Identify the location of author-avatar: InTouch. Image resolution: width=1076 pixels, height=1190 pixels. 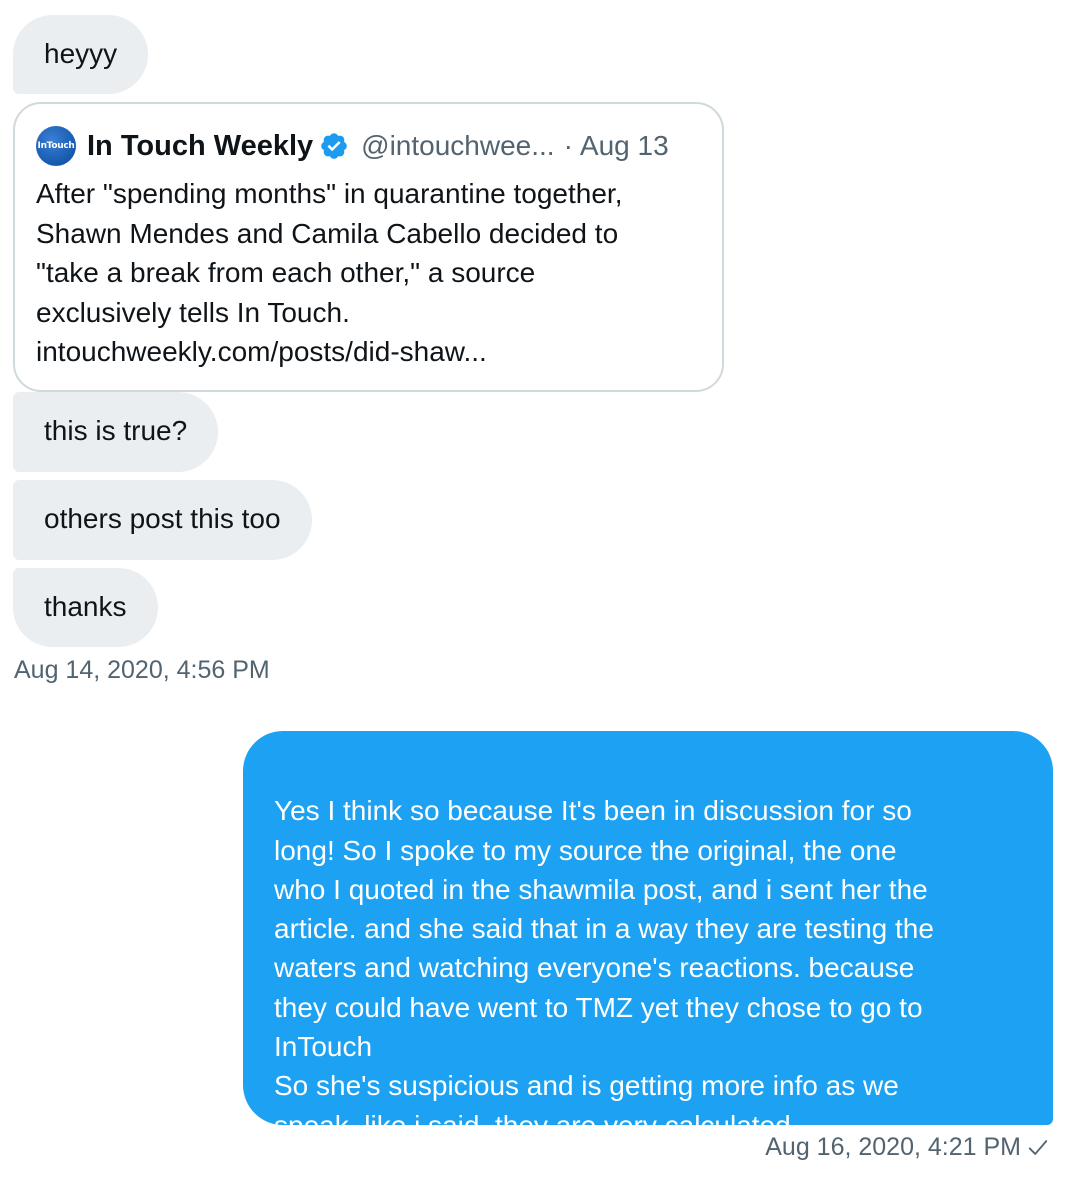
(56, 146).